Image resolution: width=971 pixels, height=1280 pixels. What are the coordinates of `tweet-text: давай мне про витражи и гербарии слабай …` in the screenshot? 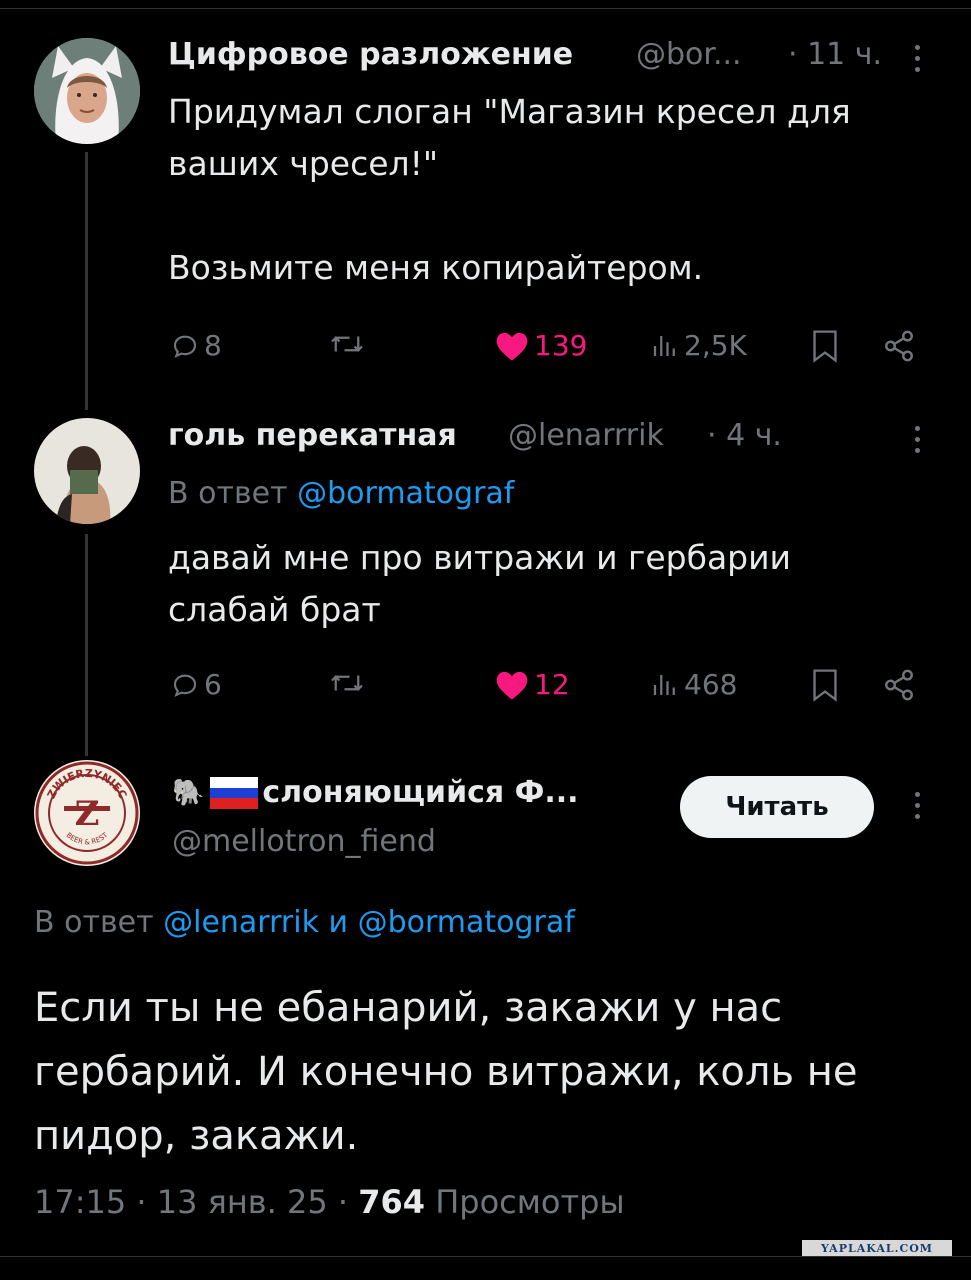 It's located at (479, 584).